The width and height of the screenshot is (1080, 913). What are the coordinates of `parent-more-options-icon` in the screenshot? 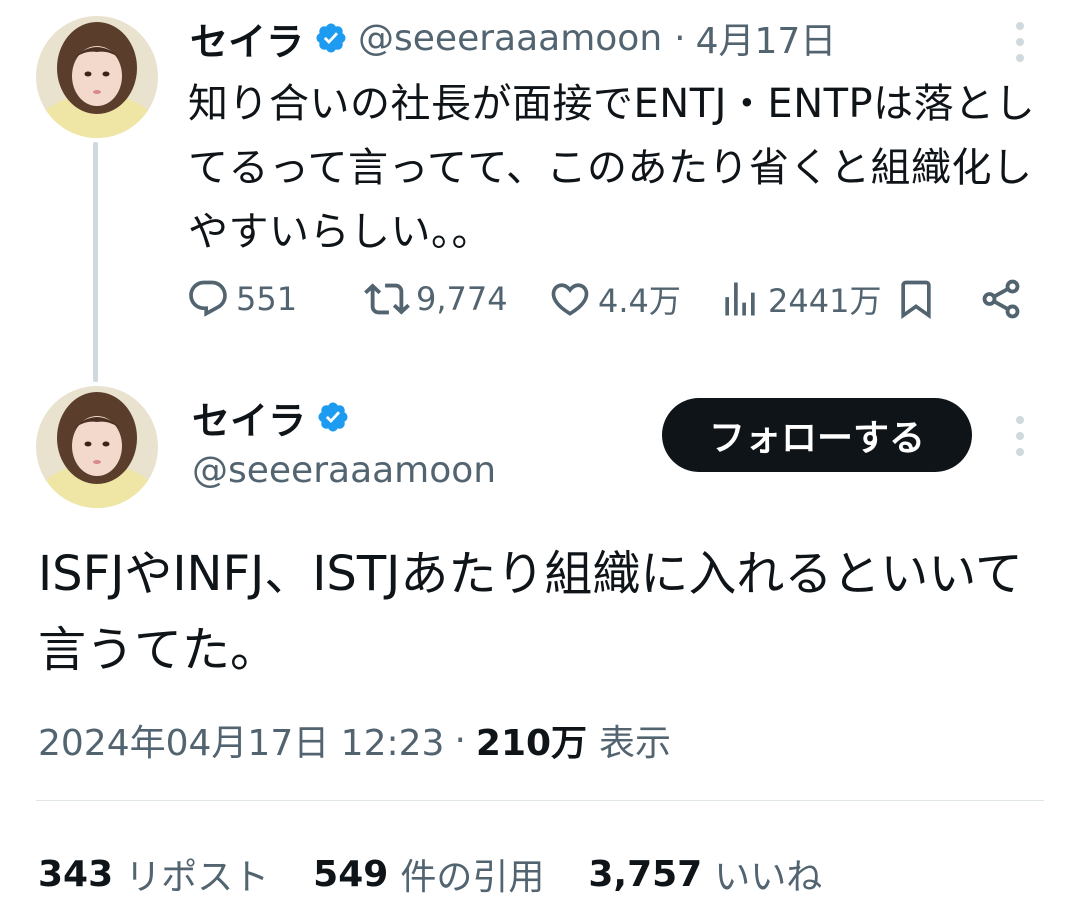 It's located at (1020, 42).